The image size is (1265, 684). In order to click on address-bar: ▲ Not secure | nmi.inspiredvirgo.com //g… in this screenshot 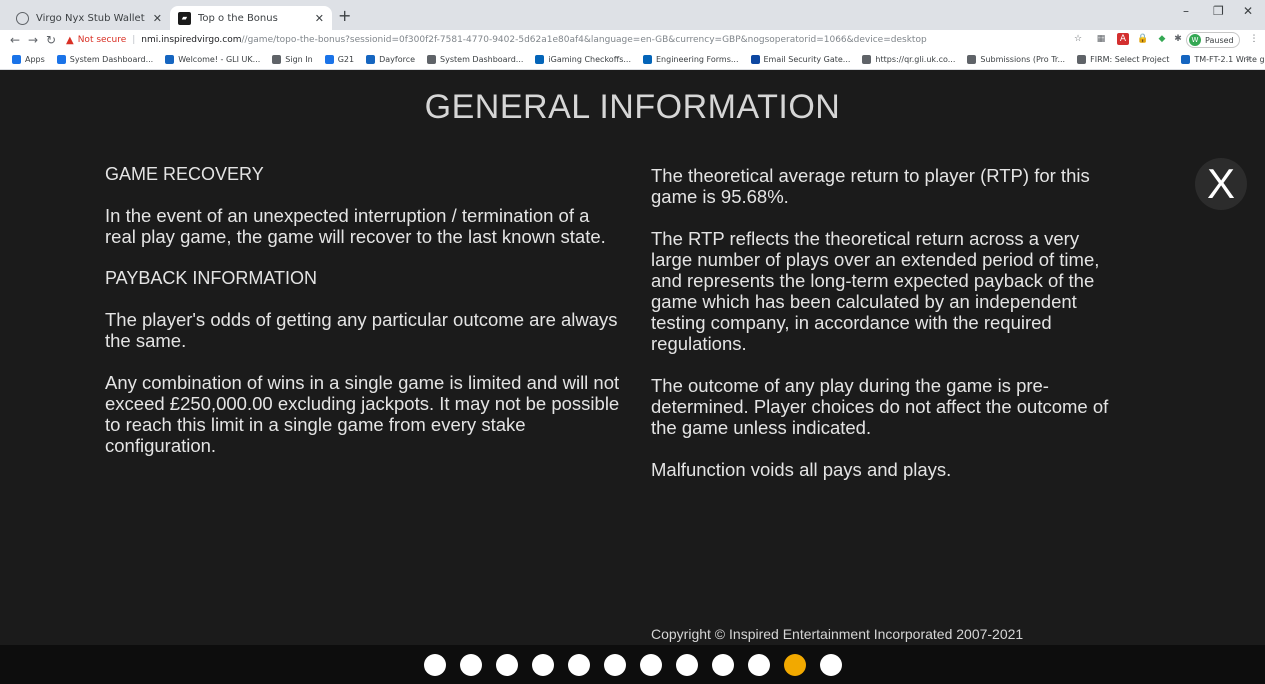, I will do `click(568, 40)`.